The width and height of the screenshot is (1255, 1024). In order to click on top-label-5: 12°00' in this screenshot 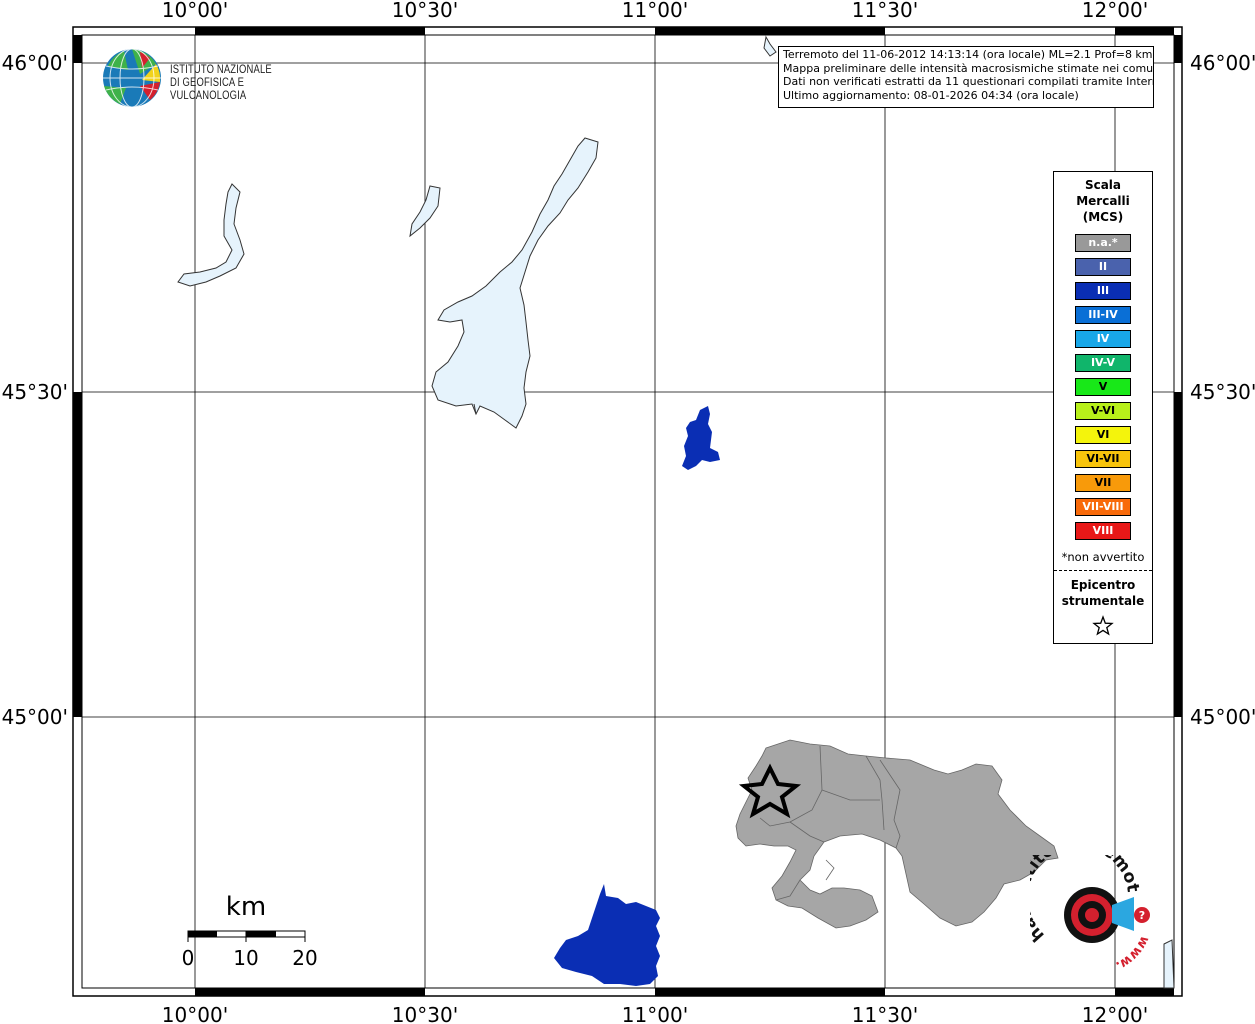, I will do `click(1115, 11)`.